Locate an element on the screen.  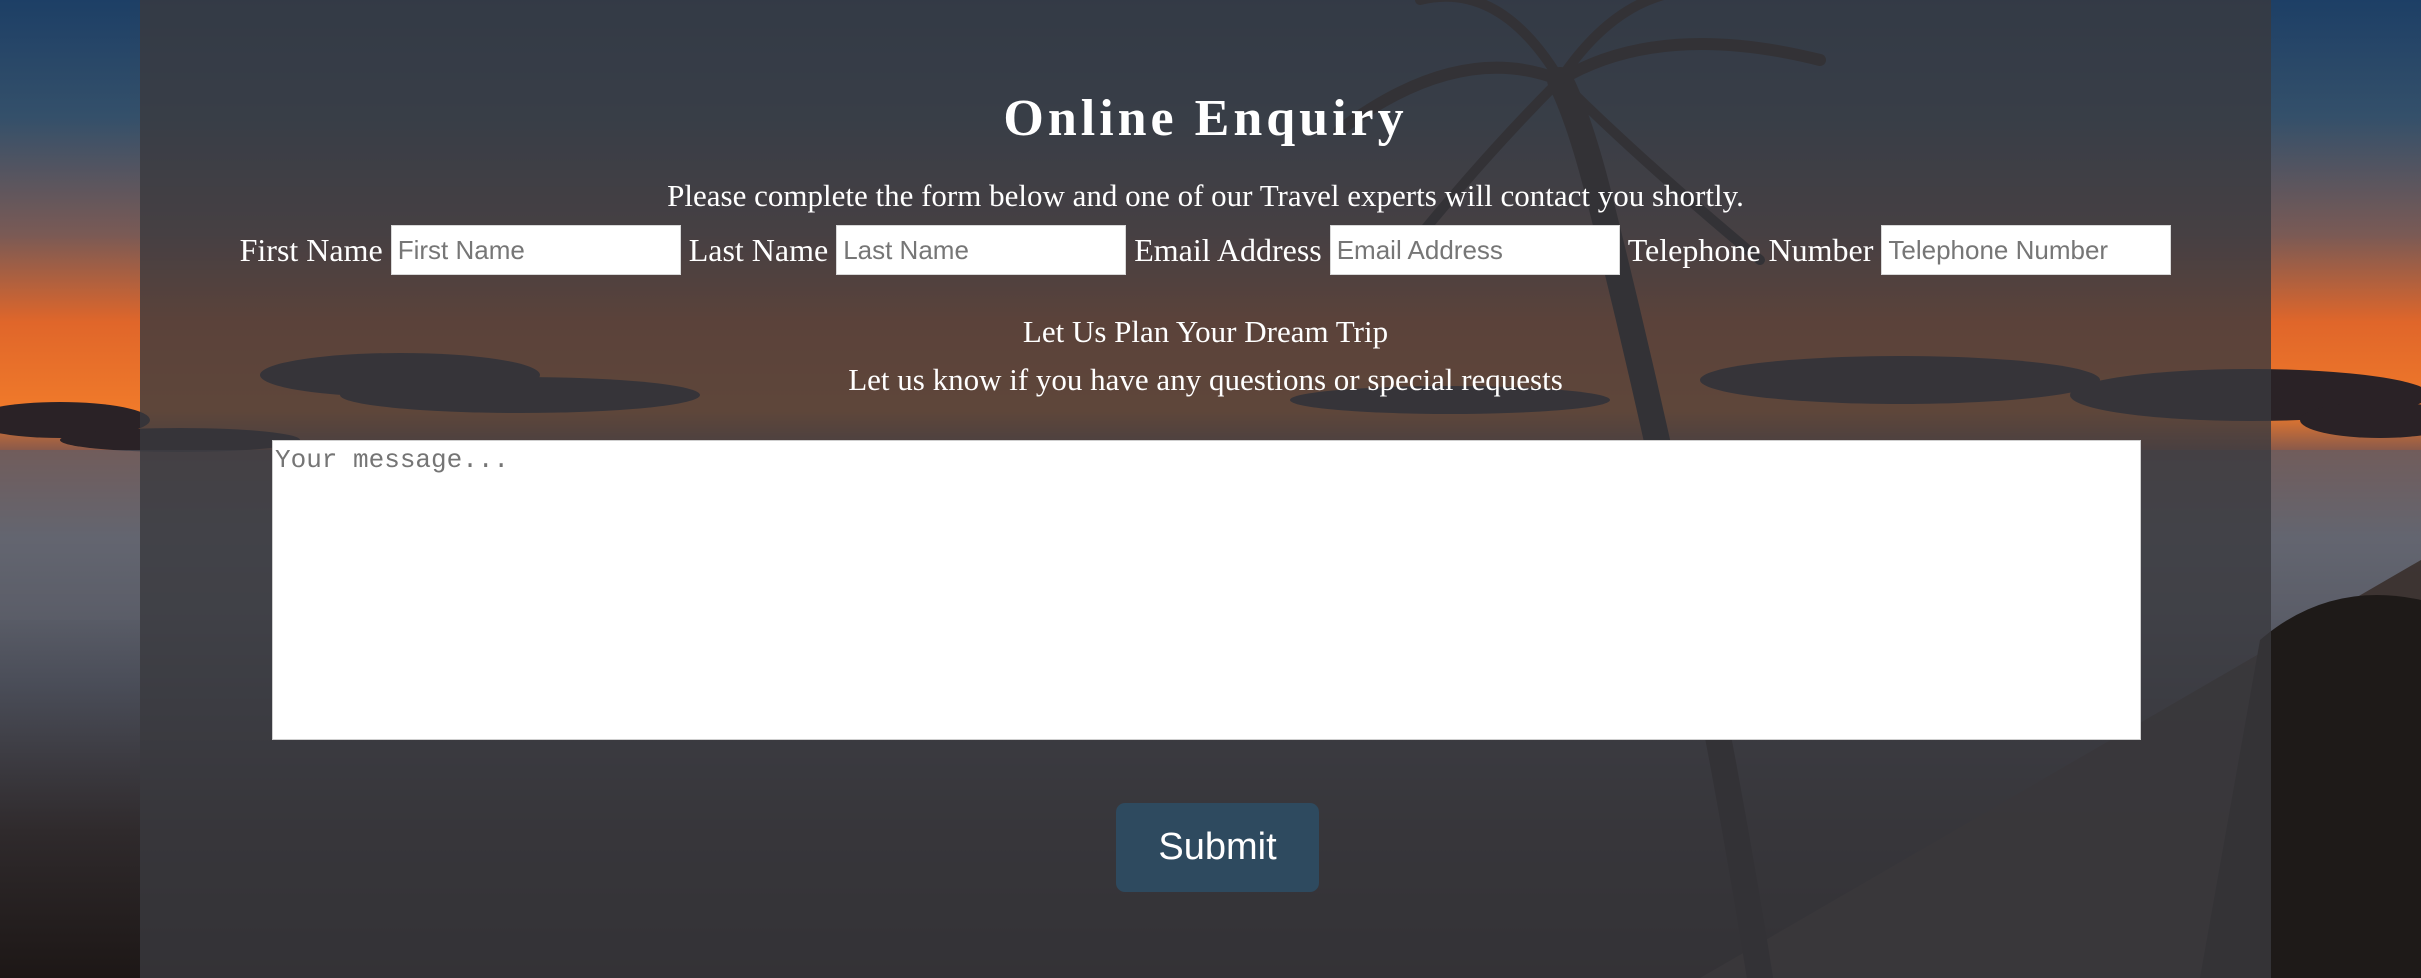
telephone-number-input is located at coordinates (2026, 250).